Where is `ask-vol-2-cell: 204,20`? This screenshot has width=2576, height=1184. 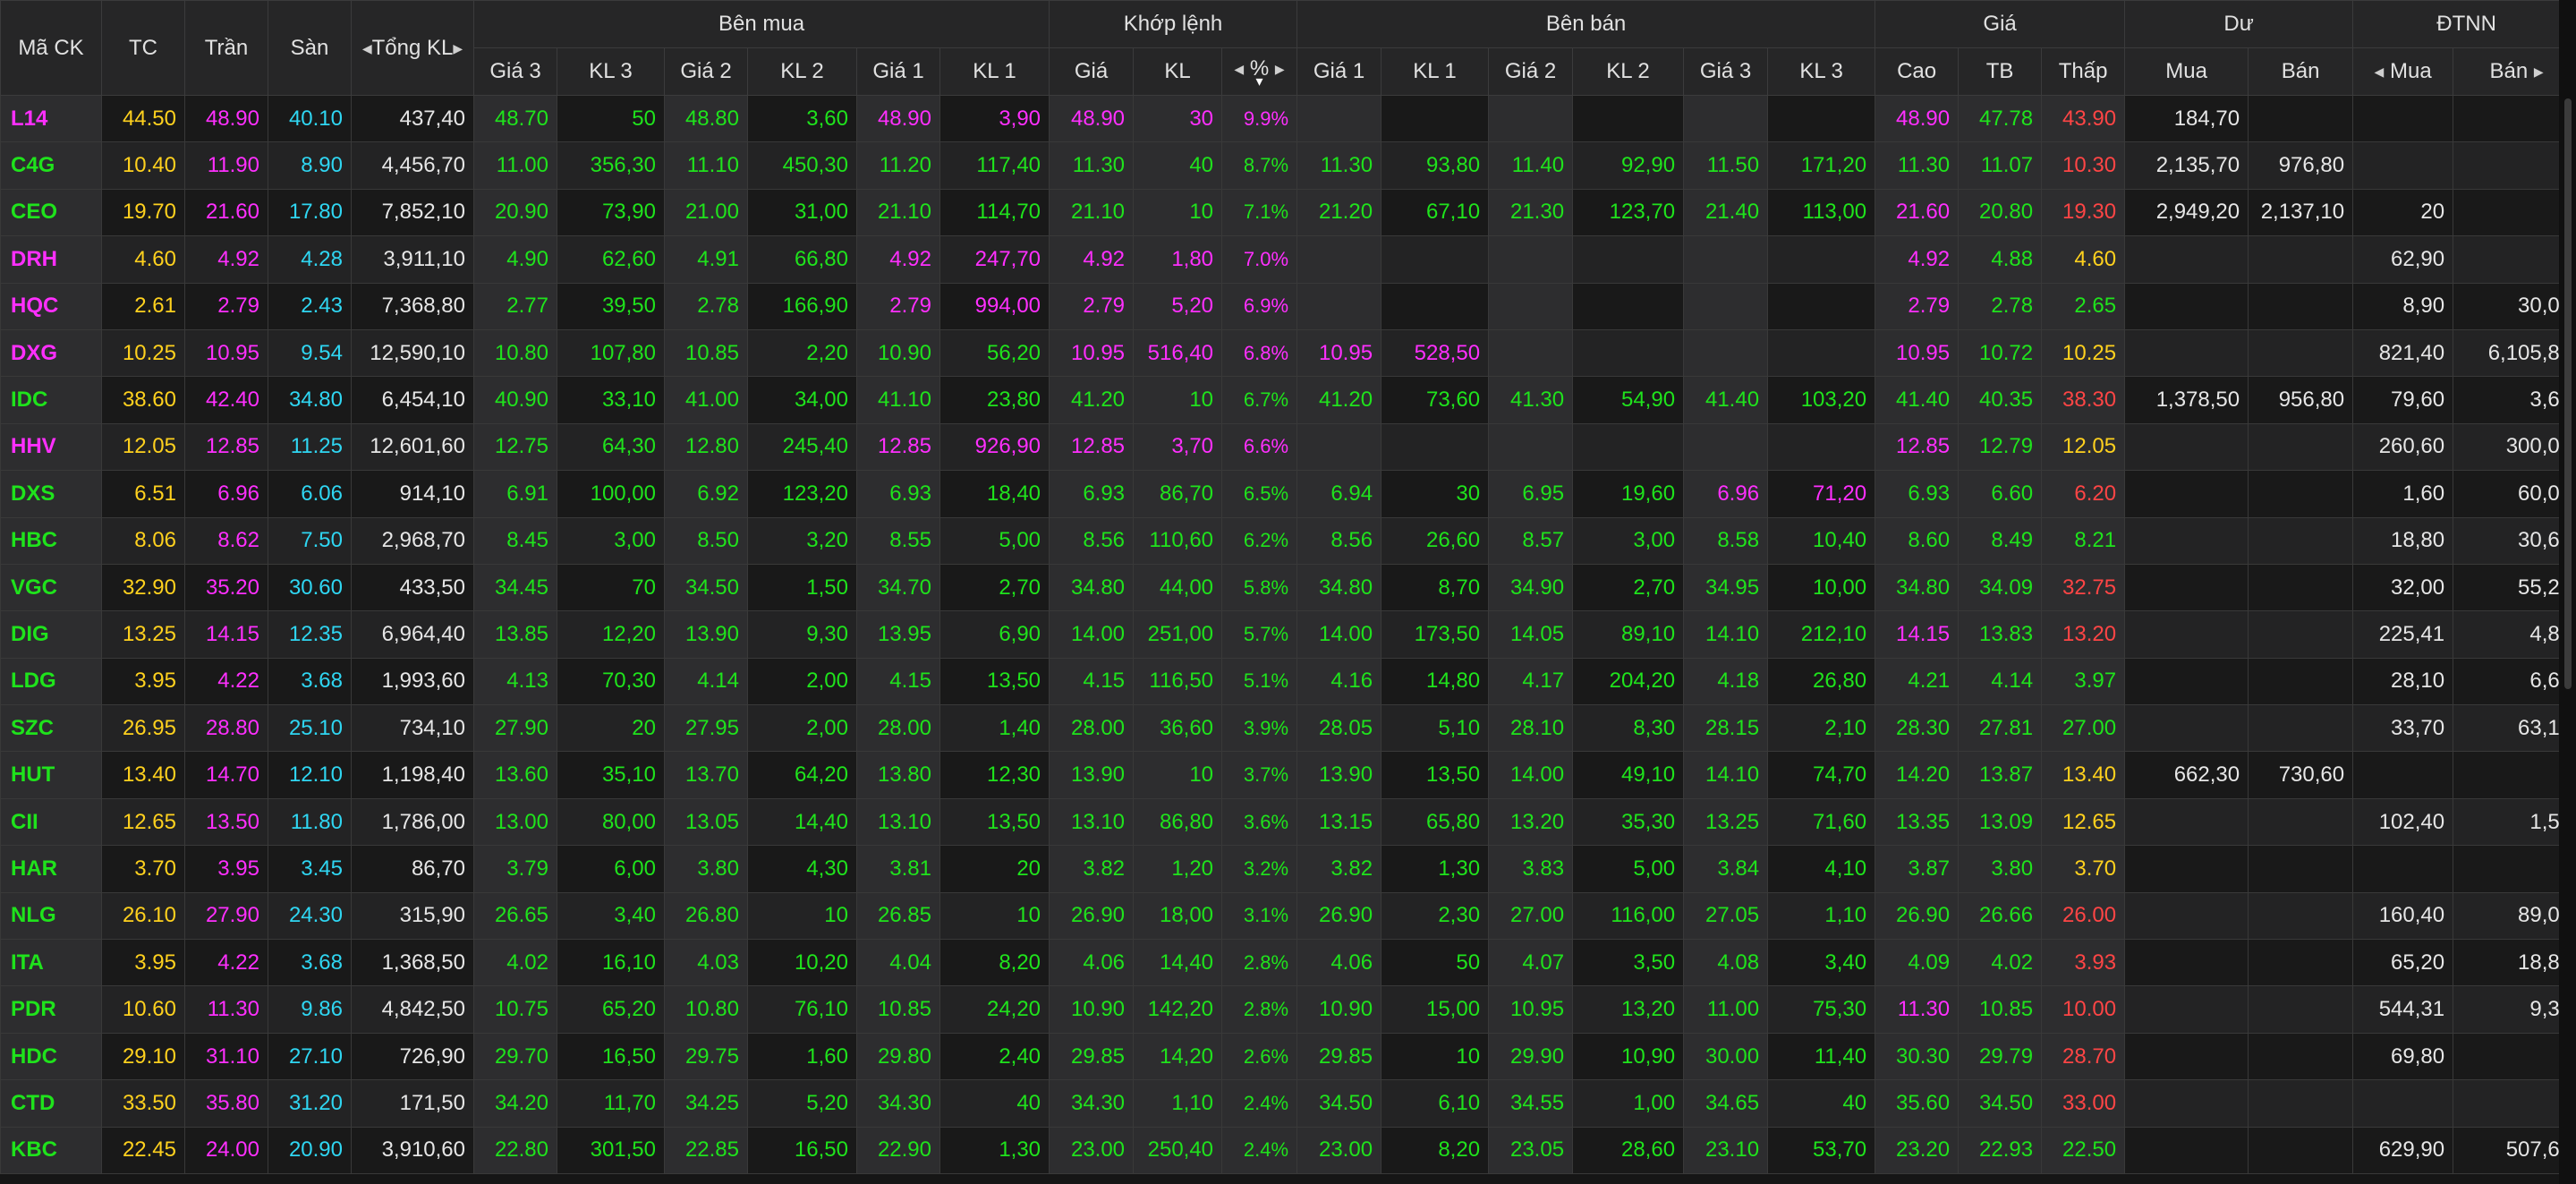
ask-vol-2-cell: 204,20 is located at coordinates (1628, 681).